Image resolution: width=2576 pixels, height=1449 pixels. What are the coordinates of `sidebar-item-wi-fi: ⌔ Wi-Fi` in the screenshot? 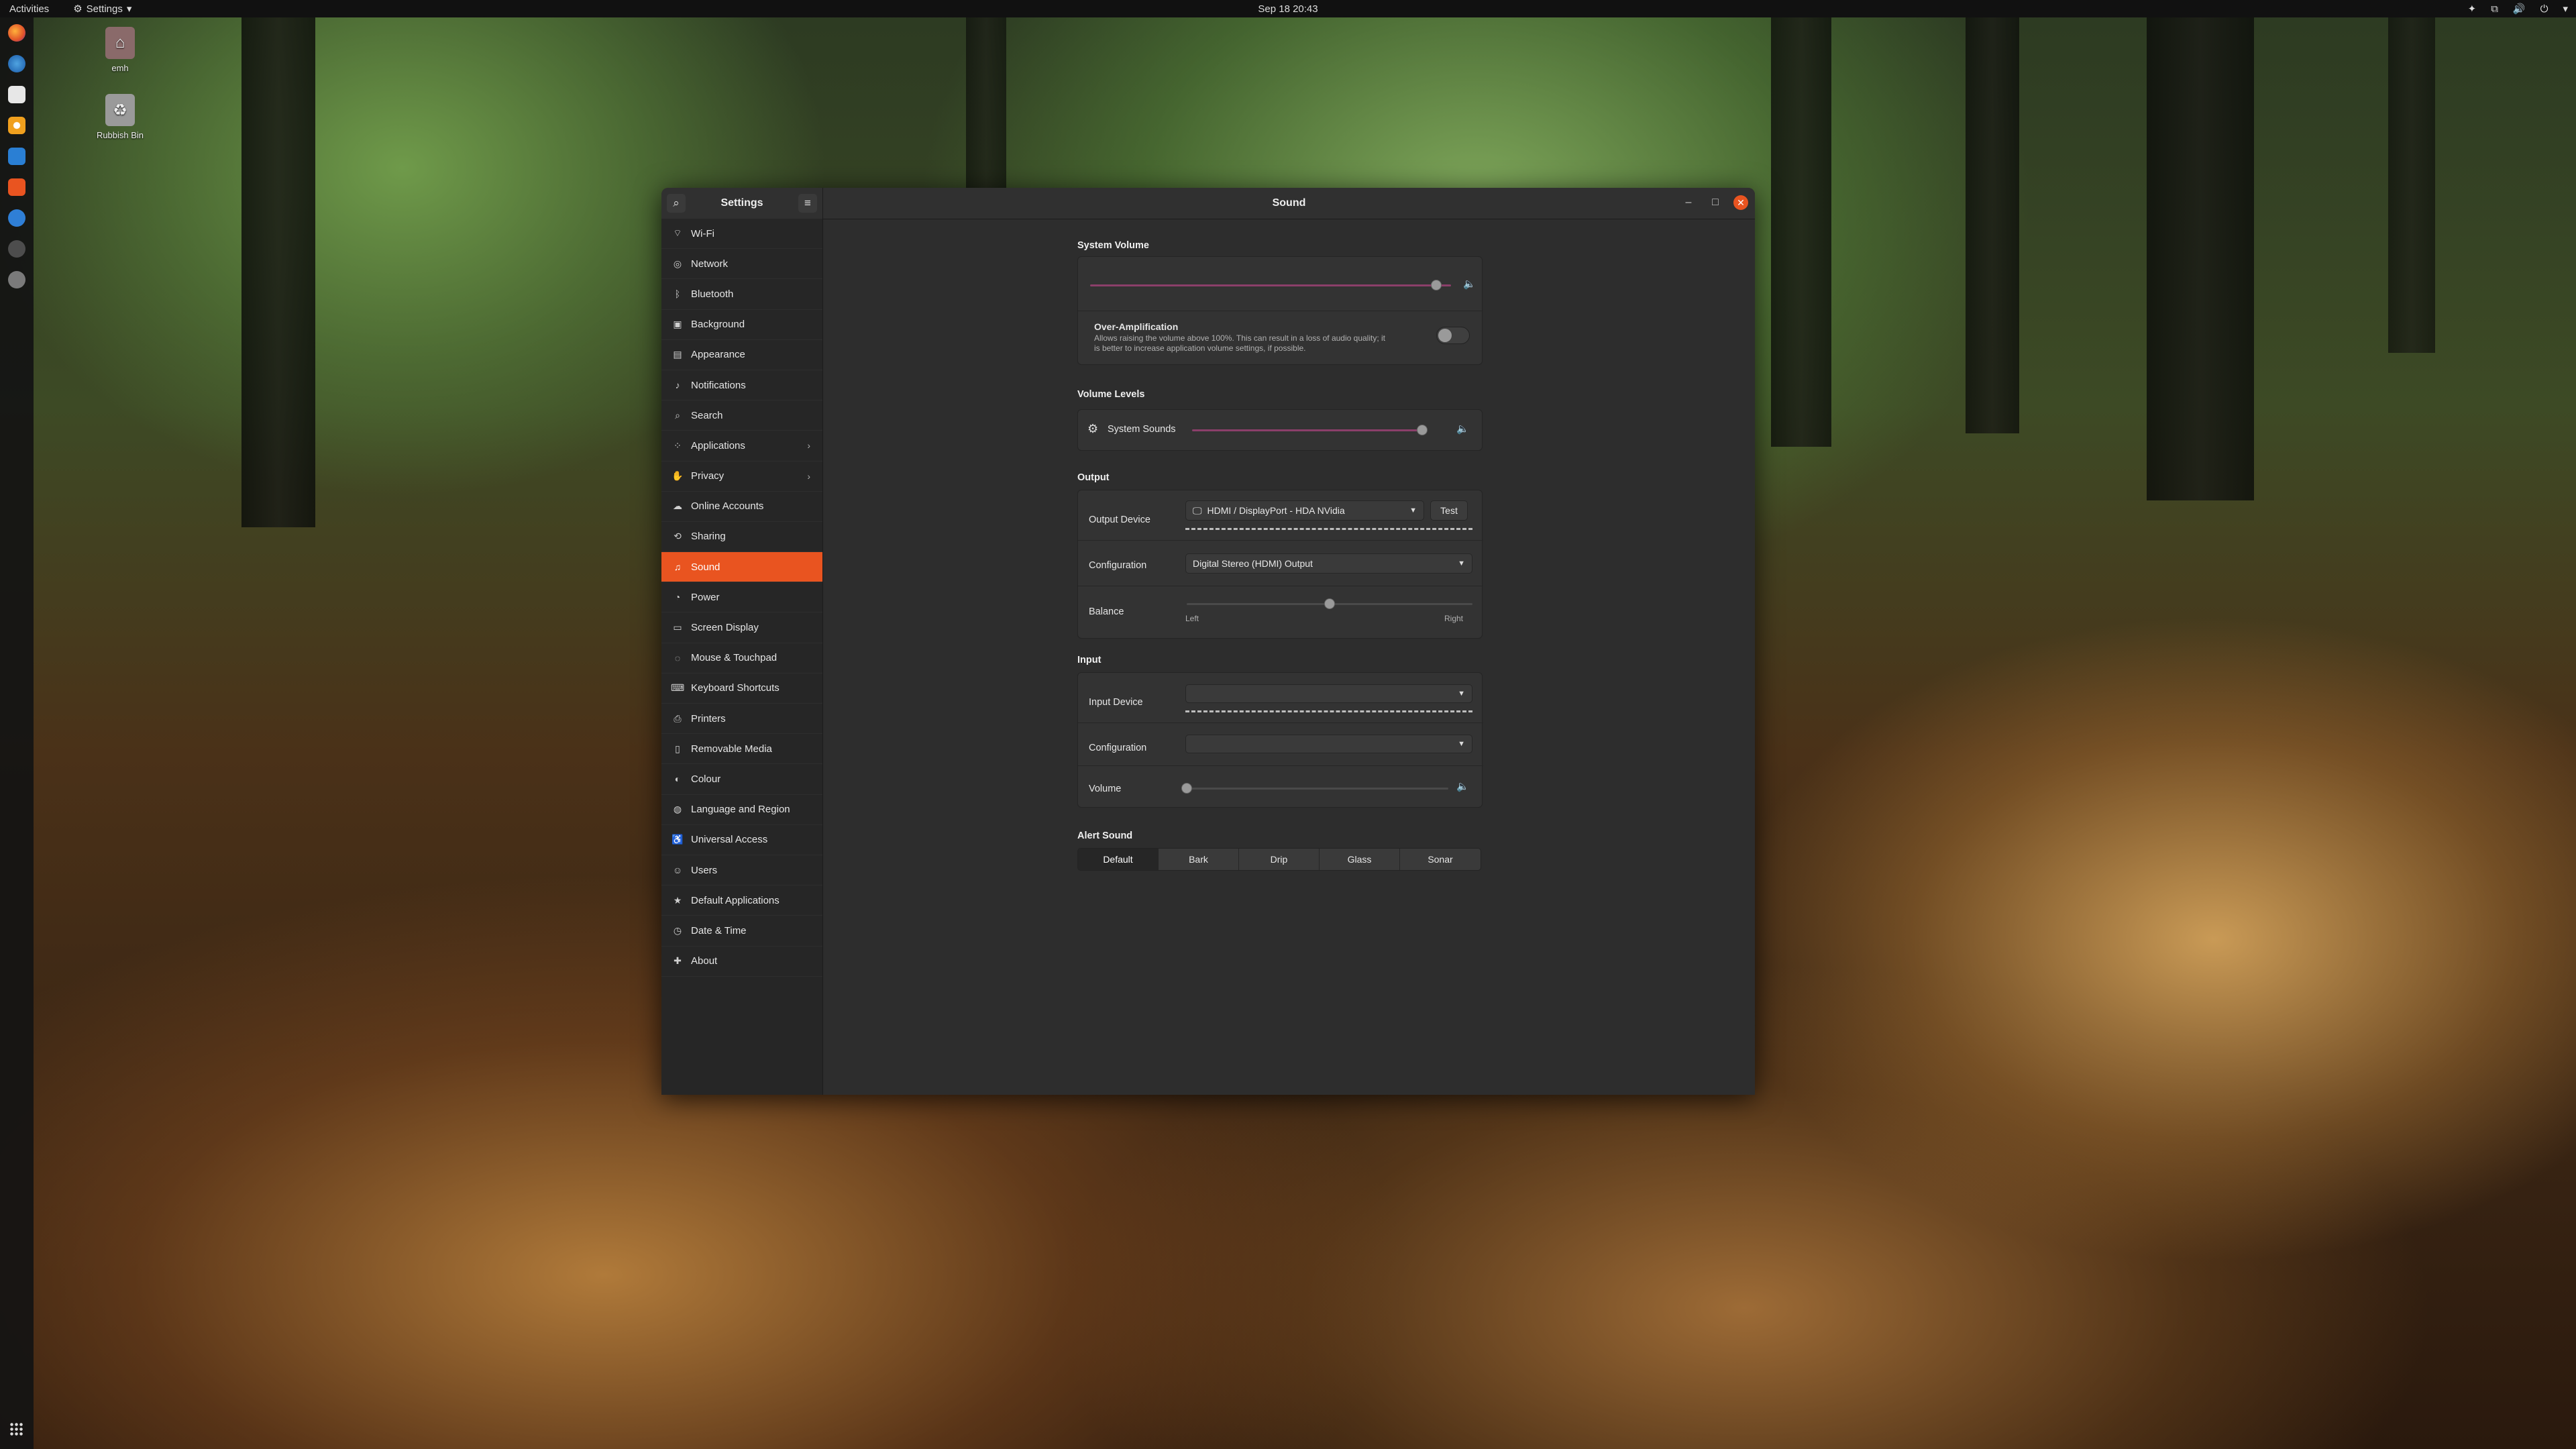 It's located at (741, 234).